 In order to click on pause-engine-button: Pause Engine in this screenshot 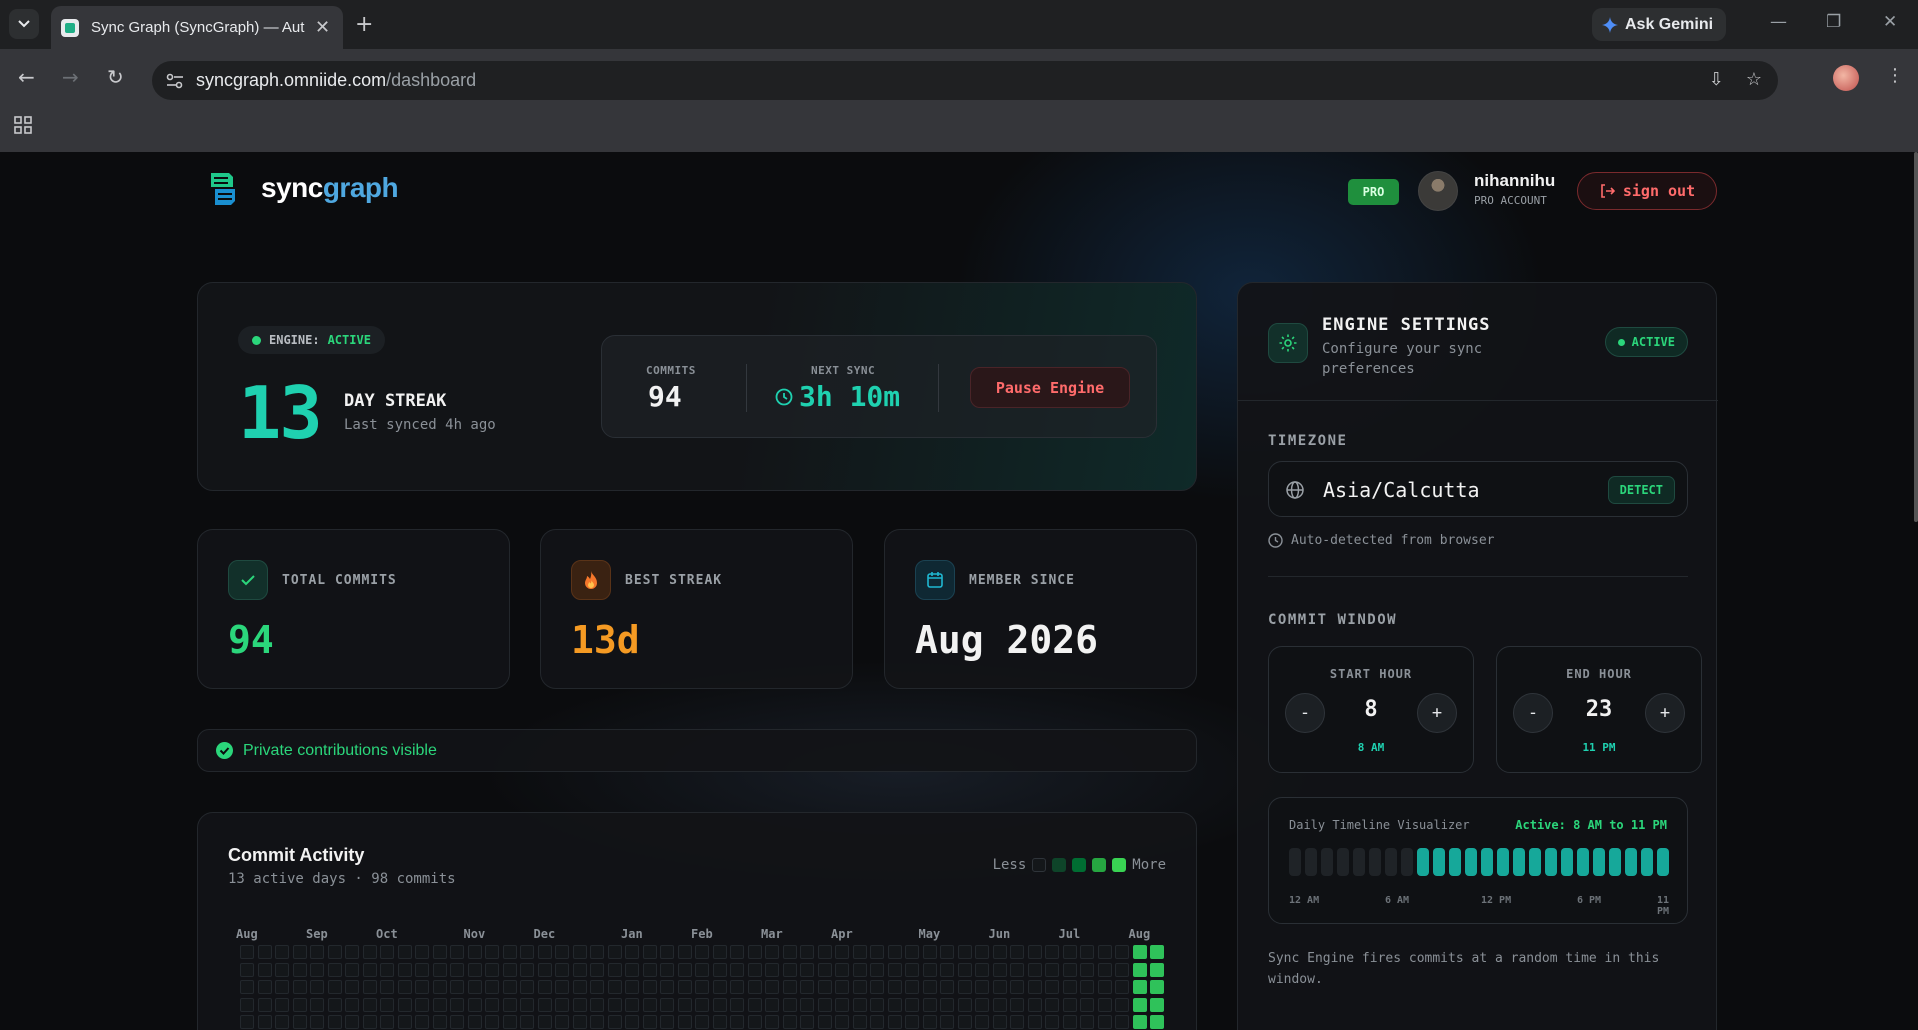, I will do `click(1050, 387)`.